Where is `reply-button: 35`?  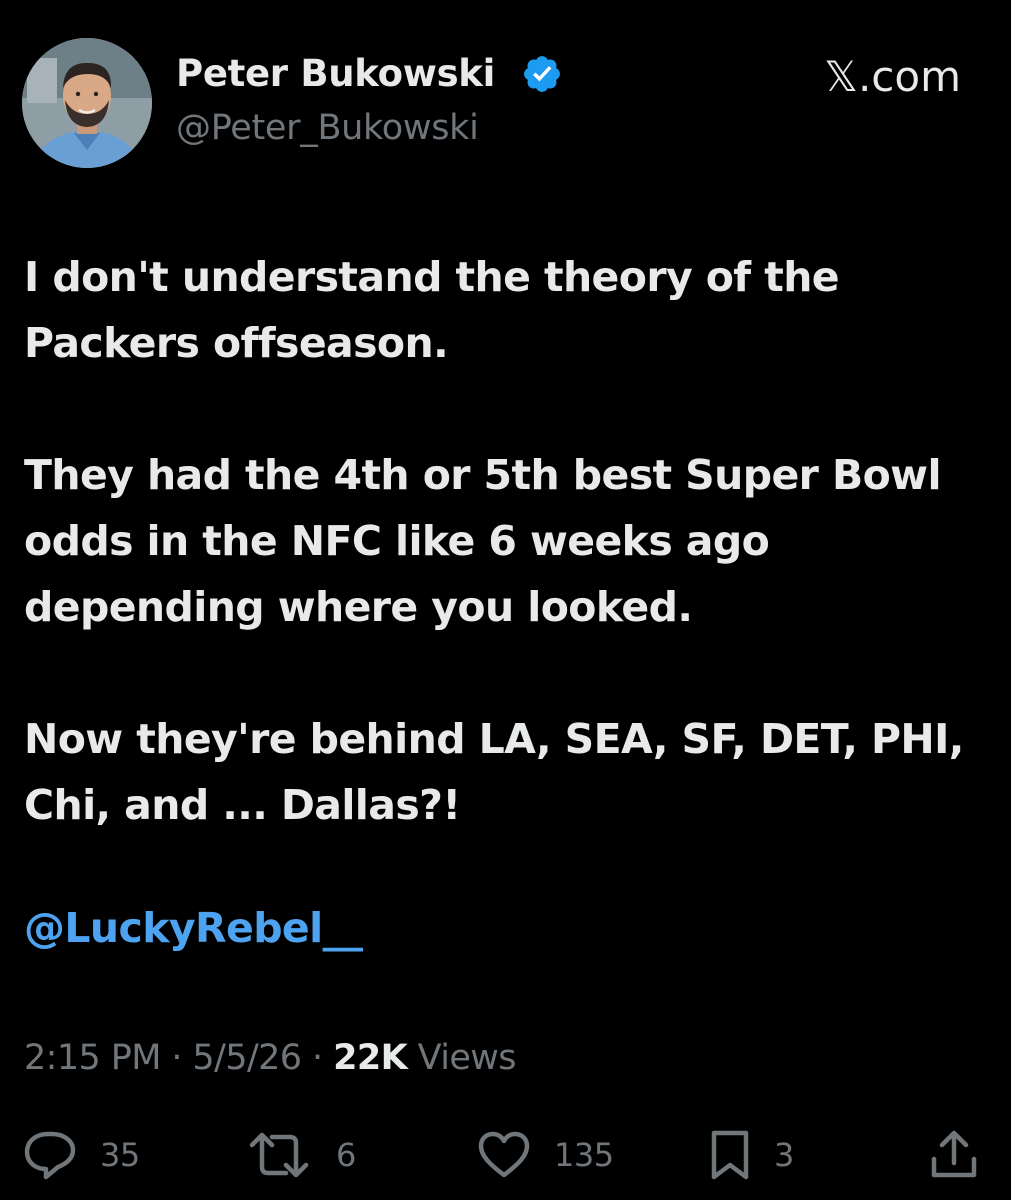
reply-button: 35 is located at coordinates (81, 1155).